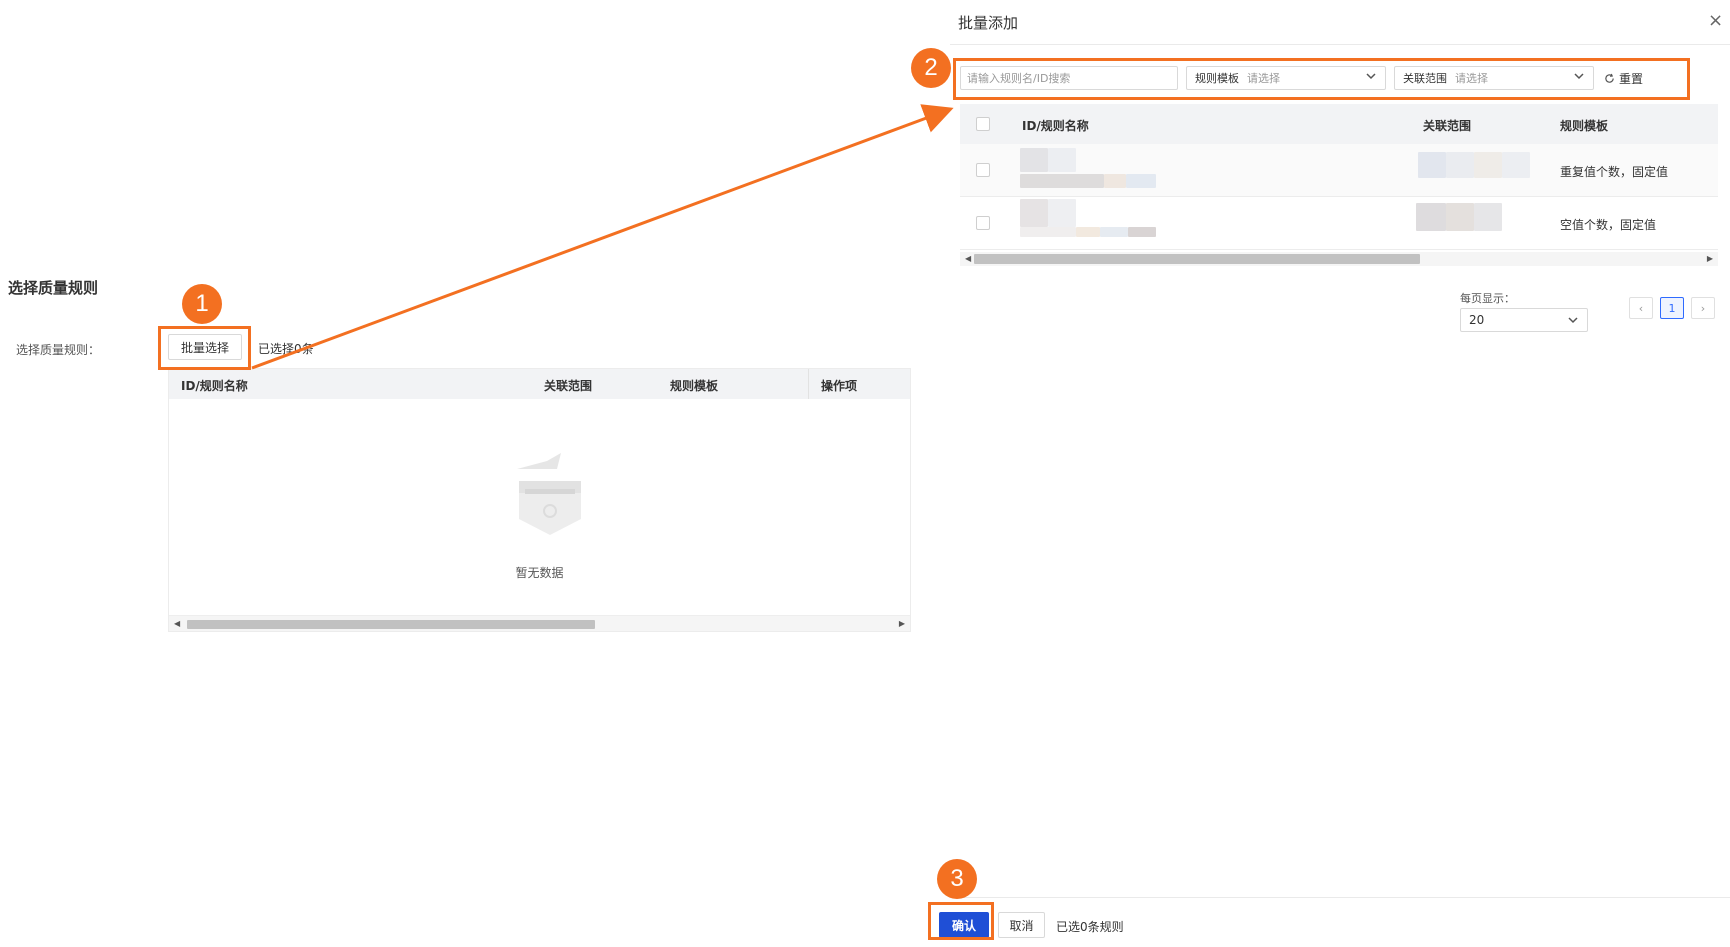  I want to click on scope-select: 关联范围 请选择, so click(1494, 78).